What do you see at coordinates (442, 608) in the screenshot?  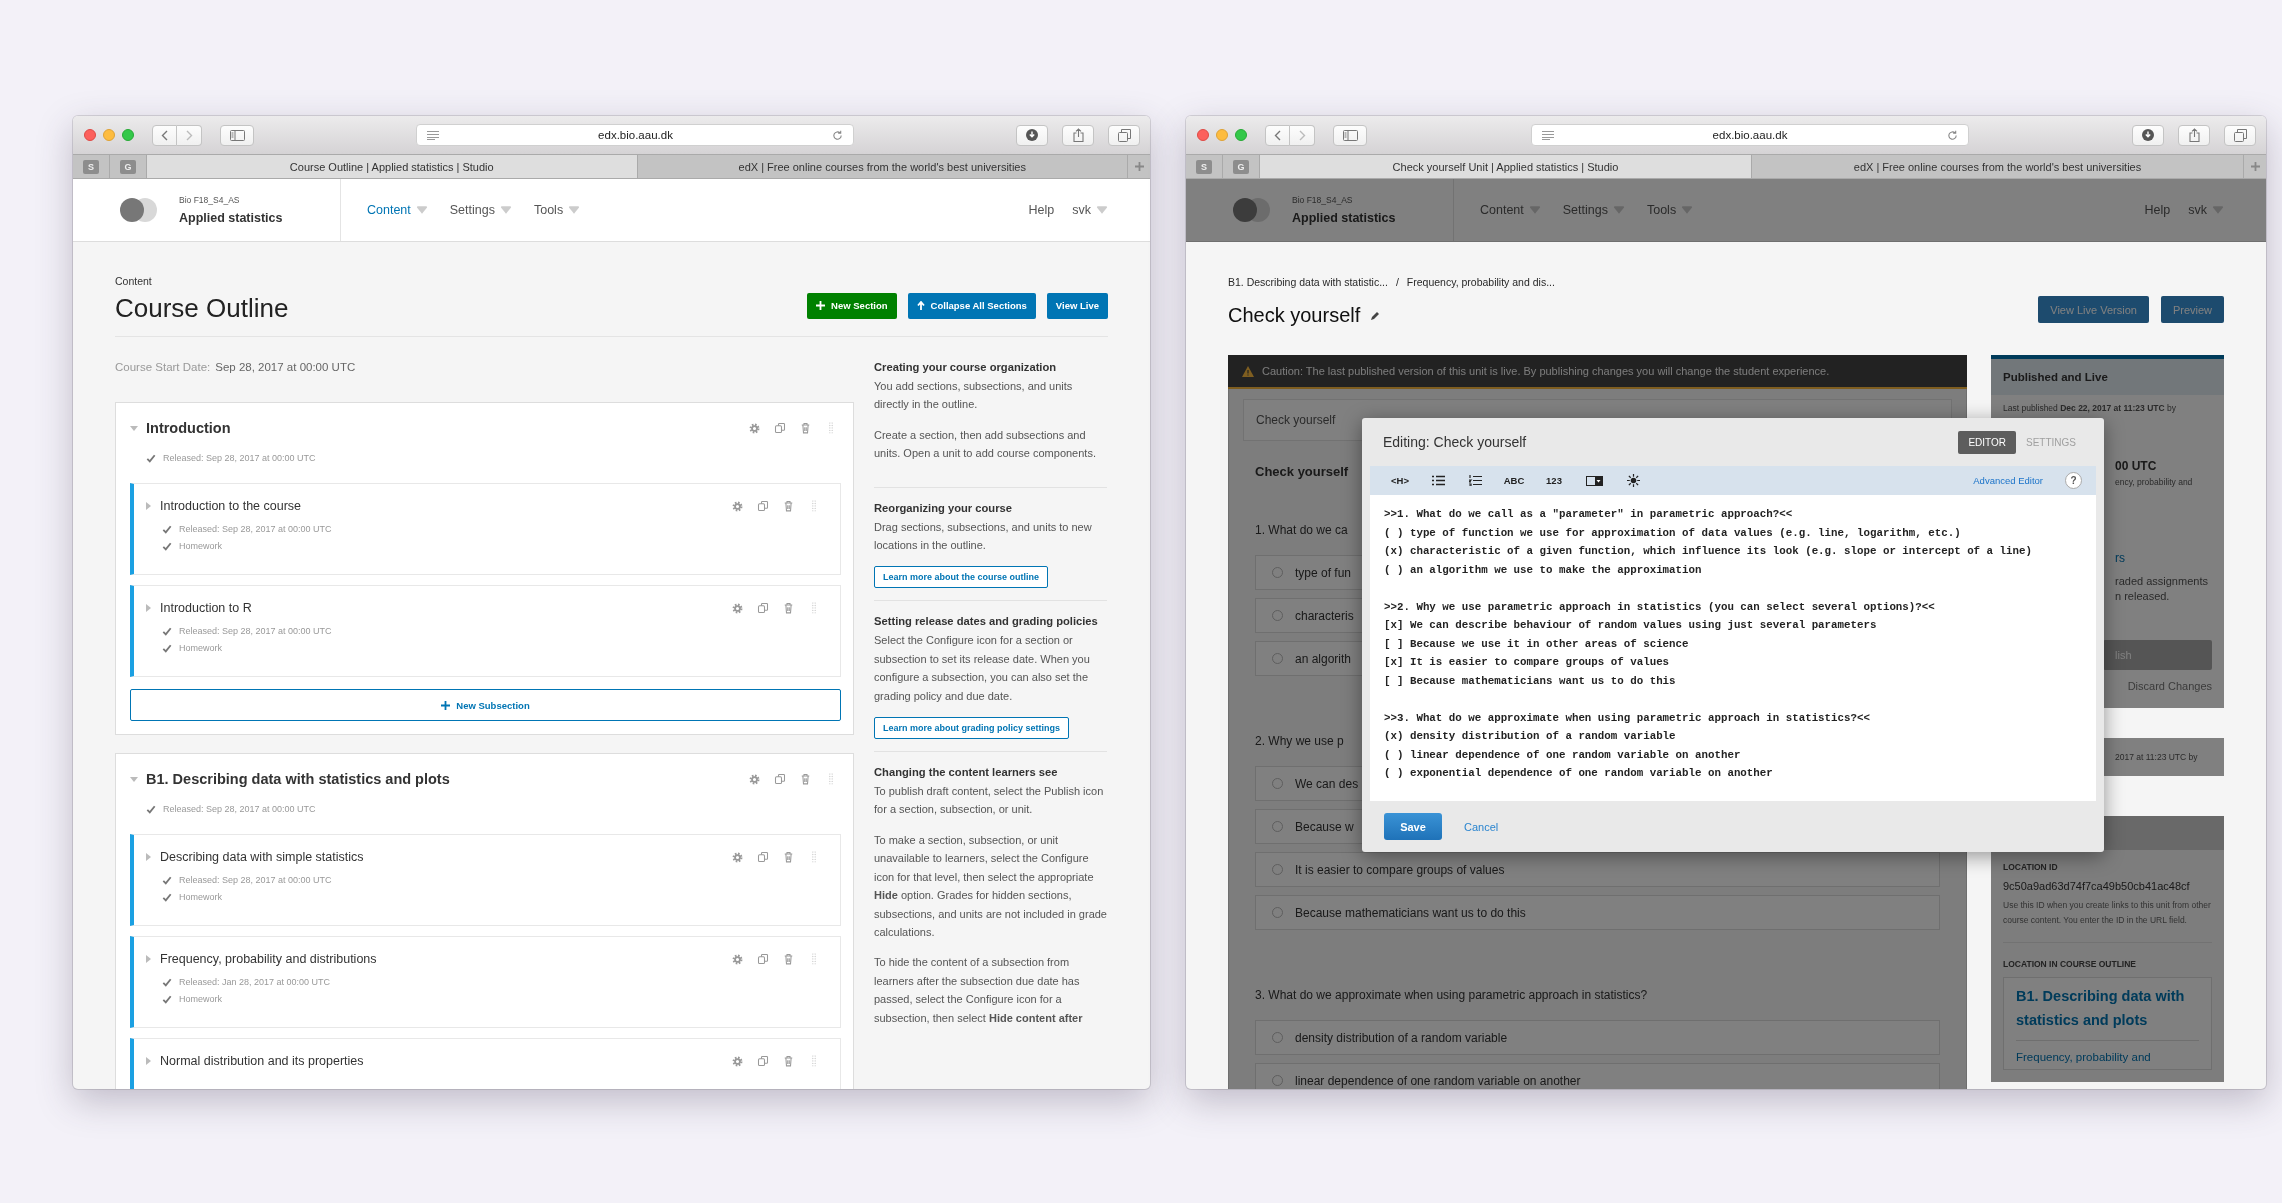 I see `subsection-title: Introduction to R` at bounding box center [442, 608].